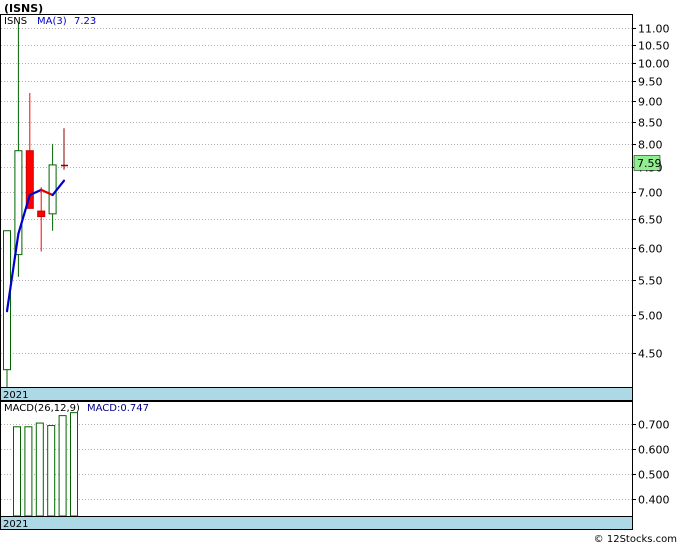  I want to click on macd-y-axis: 0.400 0.500 0.600 0.700, so click(651, 463).